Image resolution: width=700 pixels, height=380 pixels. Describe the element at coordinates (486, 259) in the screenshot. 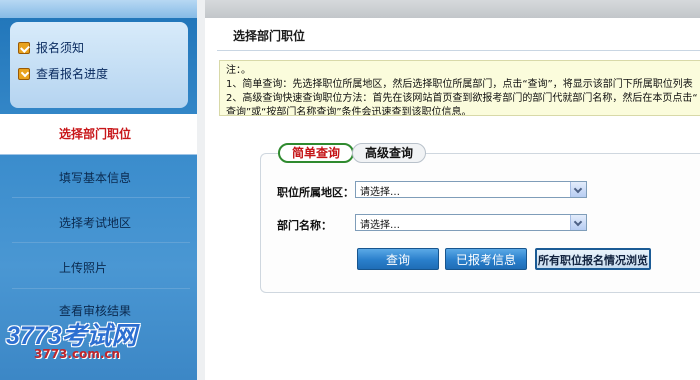

I see `applied-info-button: 已报考信息` at that location.